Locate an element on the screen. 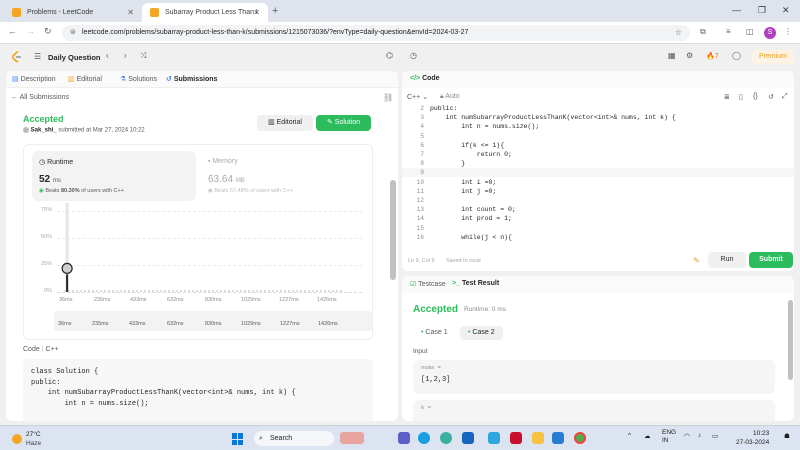 The height and width of the screenshot is (450, 800). chrome-icon is located at coordinates (580, 438).